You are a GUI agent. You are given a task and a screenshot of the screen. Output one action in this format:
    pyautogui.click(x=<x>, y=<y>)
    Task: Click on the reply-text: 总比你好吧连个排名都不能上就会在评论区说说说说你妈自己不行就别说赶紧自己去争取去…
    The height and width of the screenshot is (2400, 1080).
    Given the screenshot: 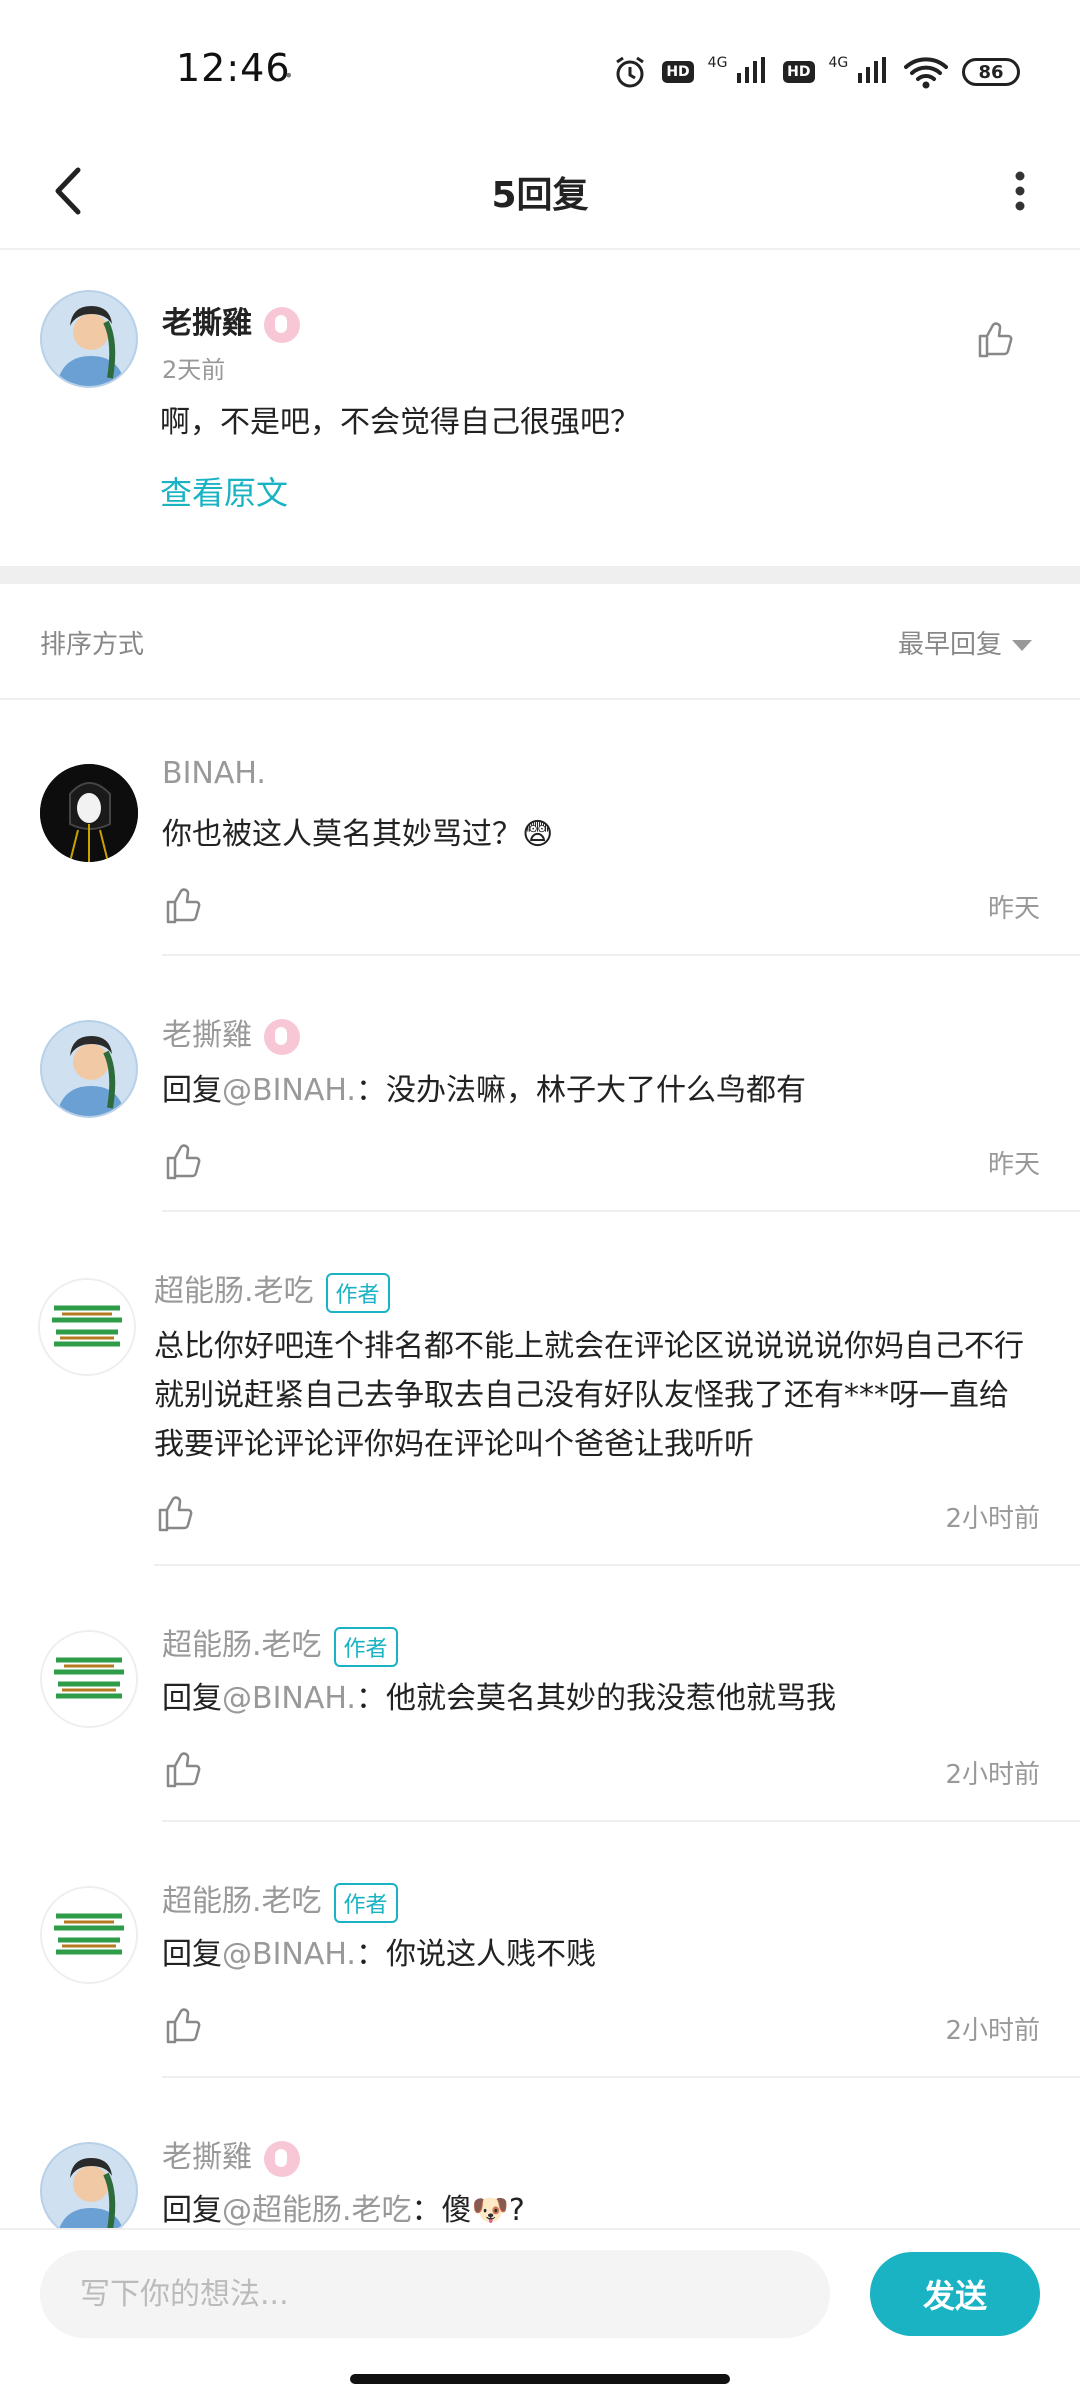 What is the action you would take?
    pyautogui.click(x=589, y=1395)
    